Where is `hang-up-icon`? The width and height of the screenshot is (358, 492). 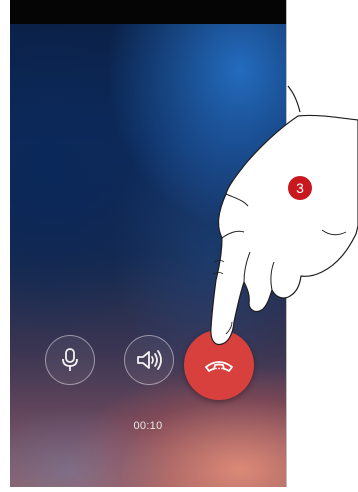
hang-up-icon is located at coordinates (219, 366).